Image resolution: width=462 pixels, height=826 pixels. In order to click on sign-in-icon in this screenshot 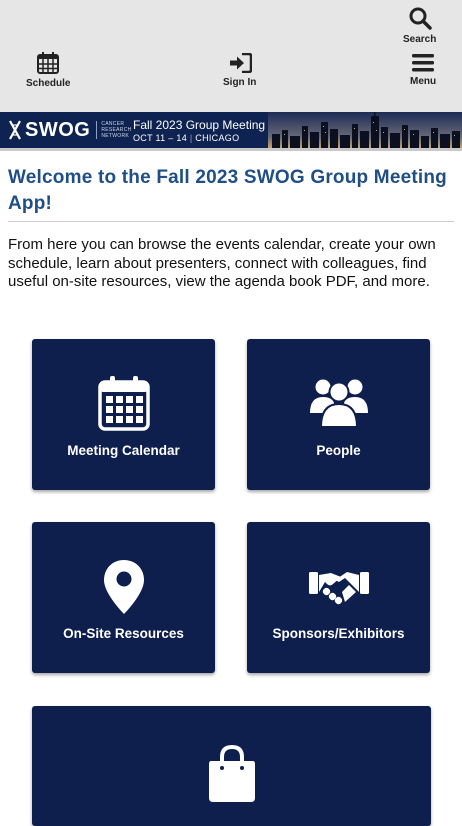, I will do `click(240, 63)`.